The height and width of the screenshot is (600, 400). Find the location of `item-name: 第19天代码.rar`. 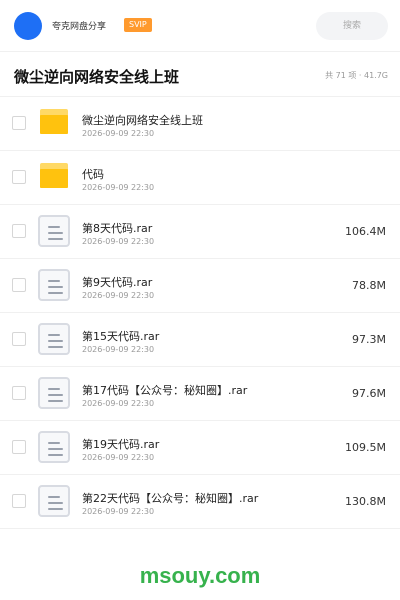

item-name: 第19天代码.rar is located at coordinates (121, 444).